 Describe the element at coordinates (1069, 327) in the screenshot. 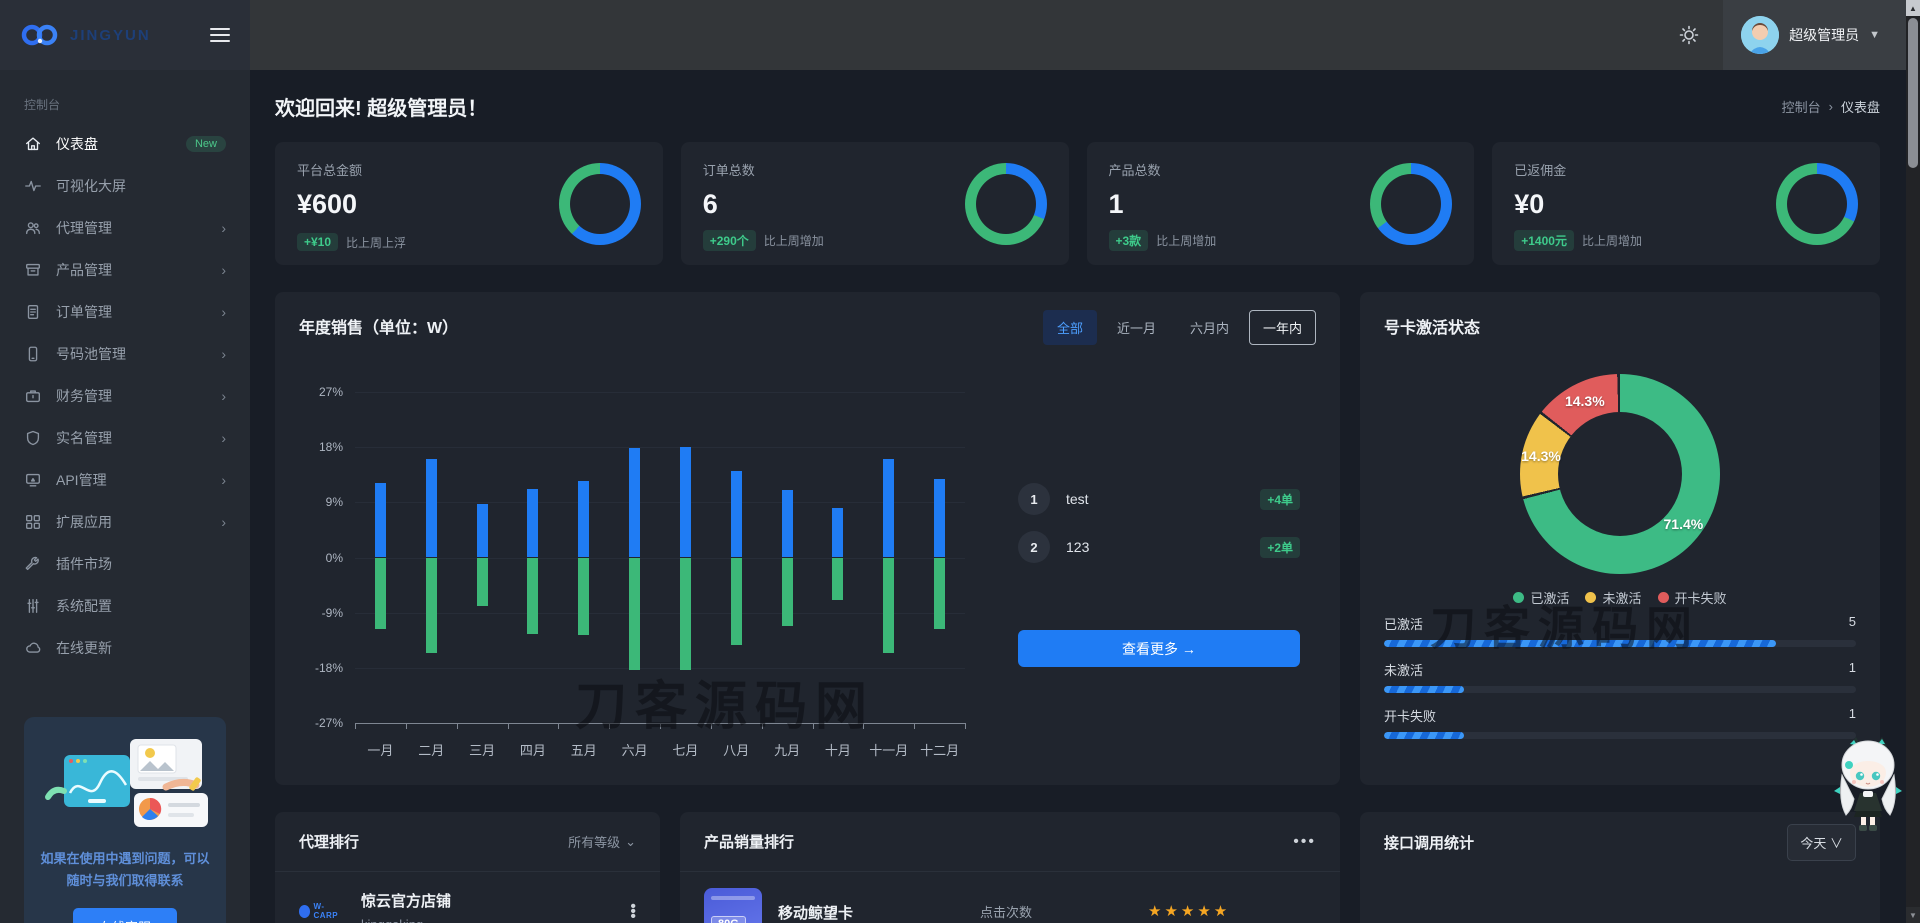

I see `sales-tab-0: 全部` at that location.